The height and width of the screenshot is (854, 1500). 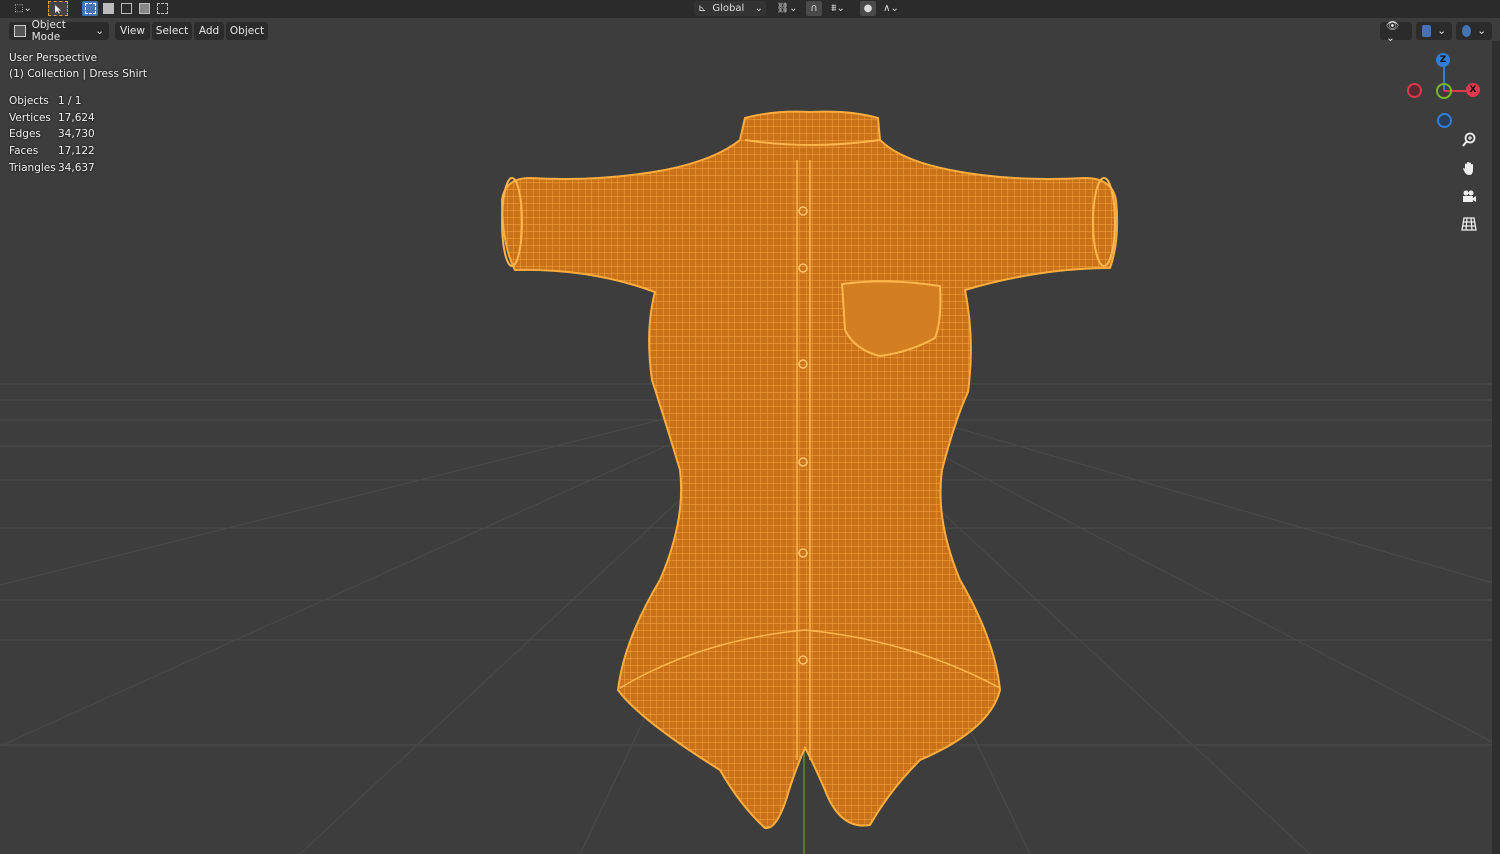 What do you see at coordinates (787, 8) in the screenshot?
I see `pivot-icon: ⛓⌄` at bounding box center [787, 8].